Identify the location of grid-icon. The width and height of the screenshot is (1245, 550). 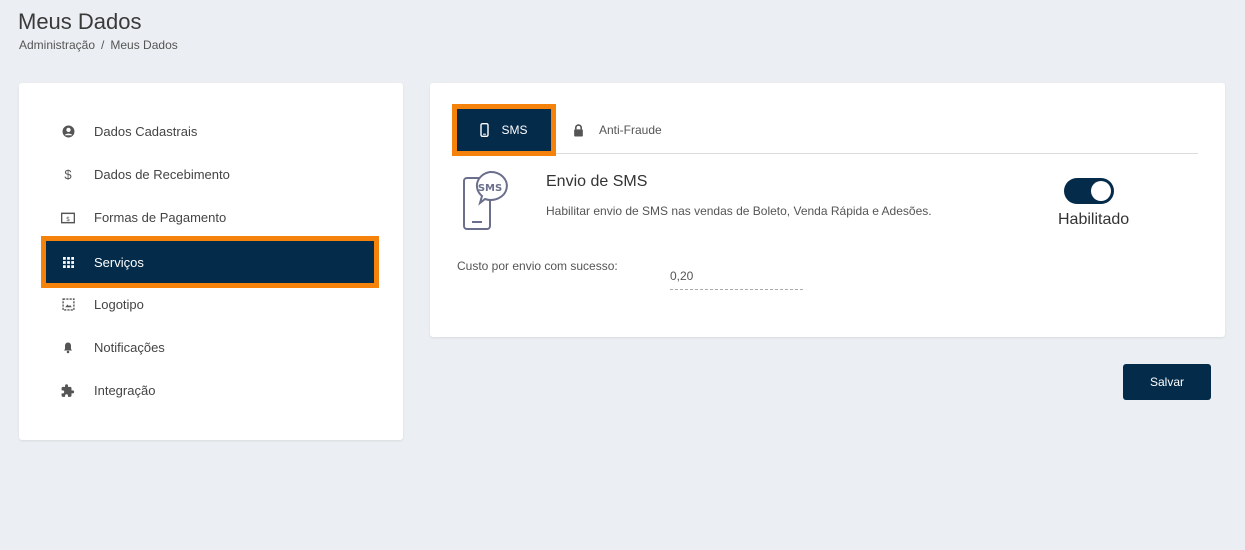
(68, 262).